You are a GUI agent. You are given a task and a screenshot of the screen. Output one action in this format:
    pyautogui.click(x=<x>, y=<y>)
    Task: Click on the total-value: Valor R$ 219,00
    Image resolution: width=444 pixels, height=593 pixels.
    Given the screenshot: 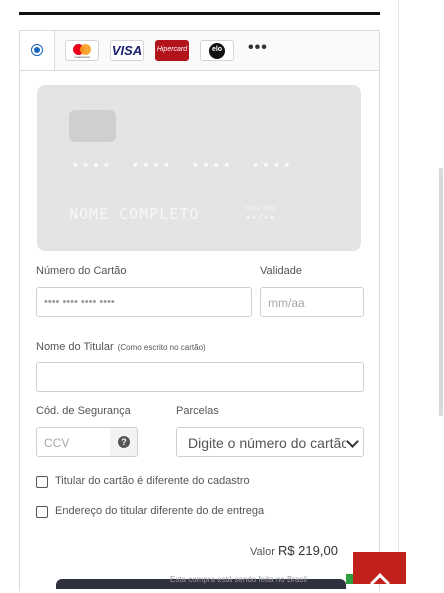 What is the action you would take?
    pyautogui.click(x=294, y=550)
    